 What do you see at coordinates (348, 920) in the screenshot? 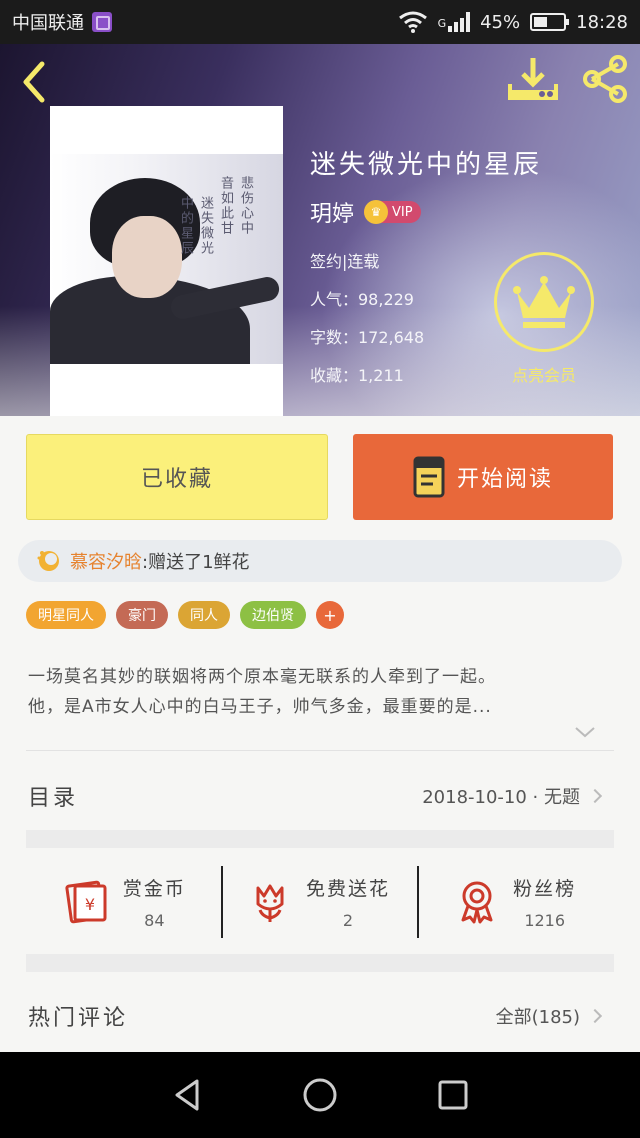
I see `stat-value: 2` at bounding box center [348, 920].